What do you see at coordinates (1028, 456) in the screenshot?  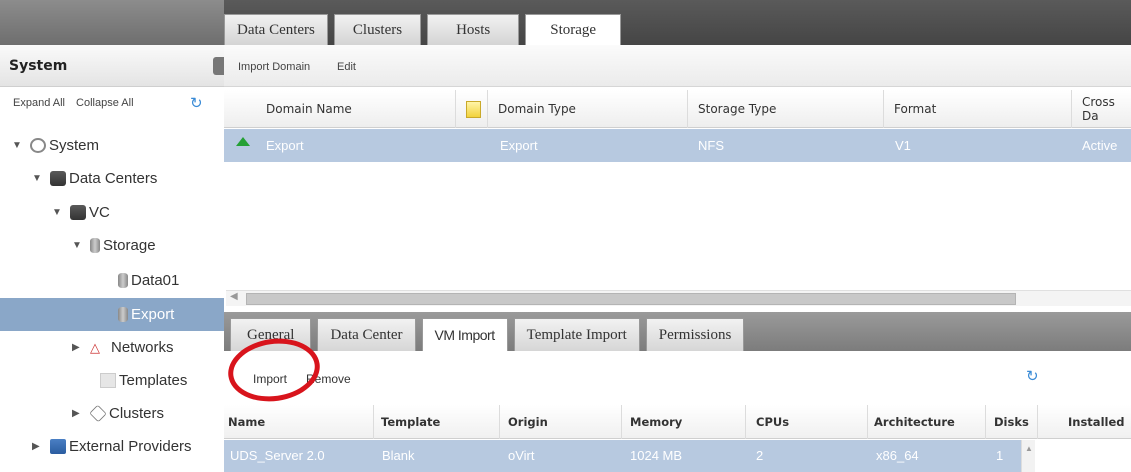 I see `vertical-scrollbar: ▲` at bounding box center [1028, 456].